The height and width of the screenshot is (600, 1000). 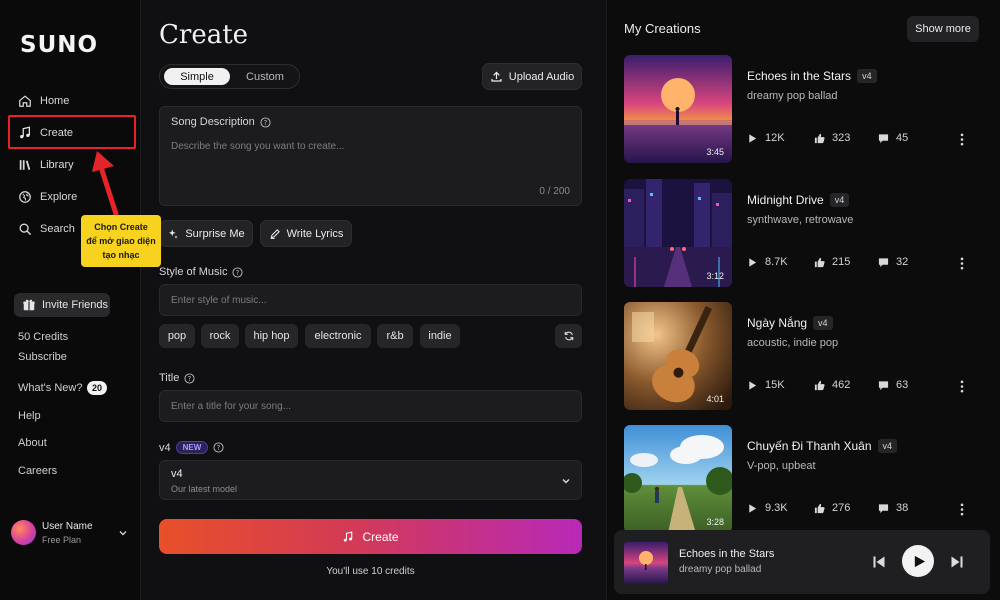 I want to click on surprise-me-button: Surprise Me, so click(x=206, y=233).